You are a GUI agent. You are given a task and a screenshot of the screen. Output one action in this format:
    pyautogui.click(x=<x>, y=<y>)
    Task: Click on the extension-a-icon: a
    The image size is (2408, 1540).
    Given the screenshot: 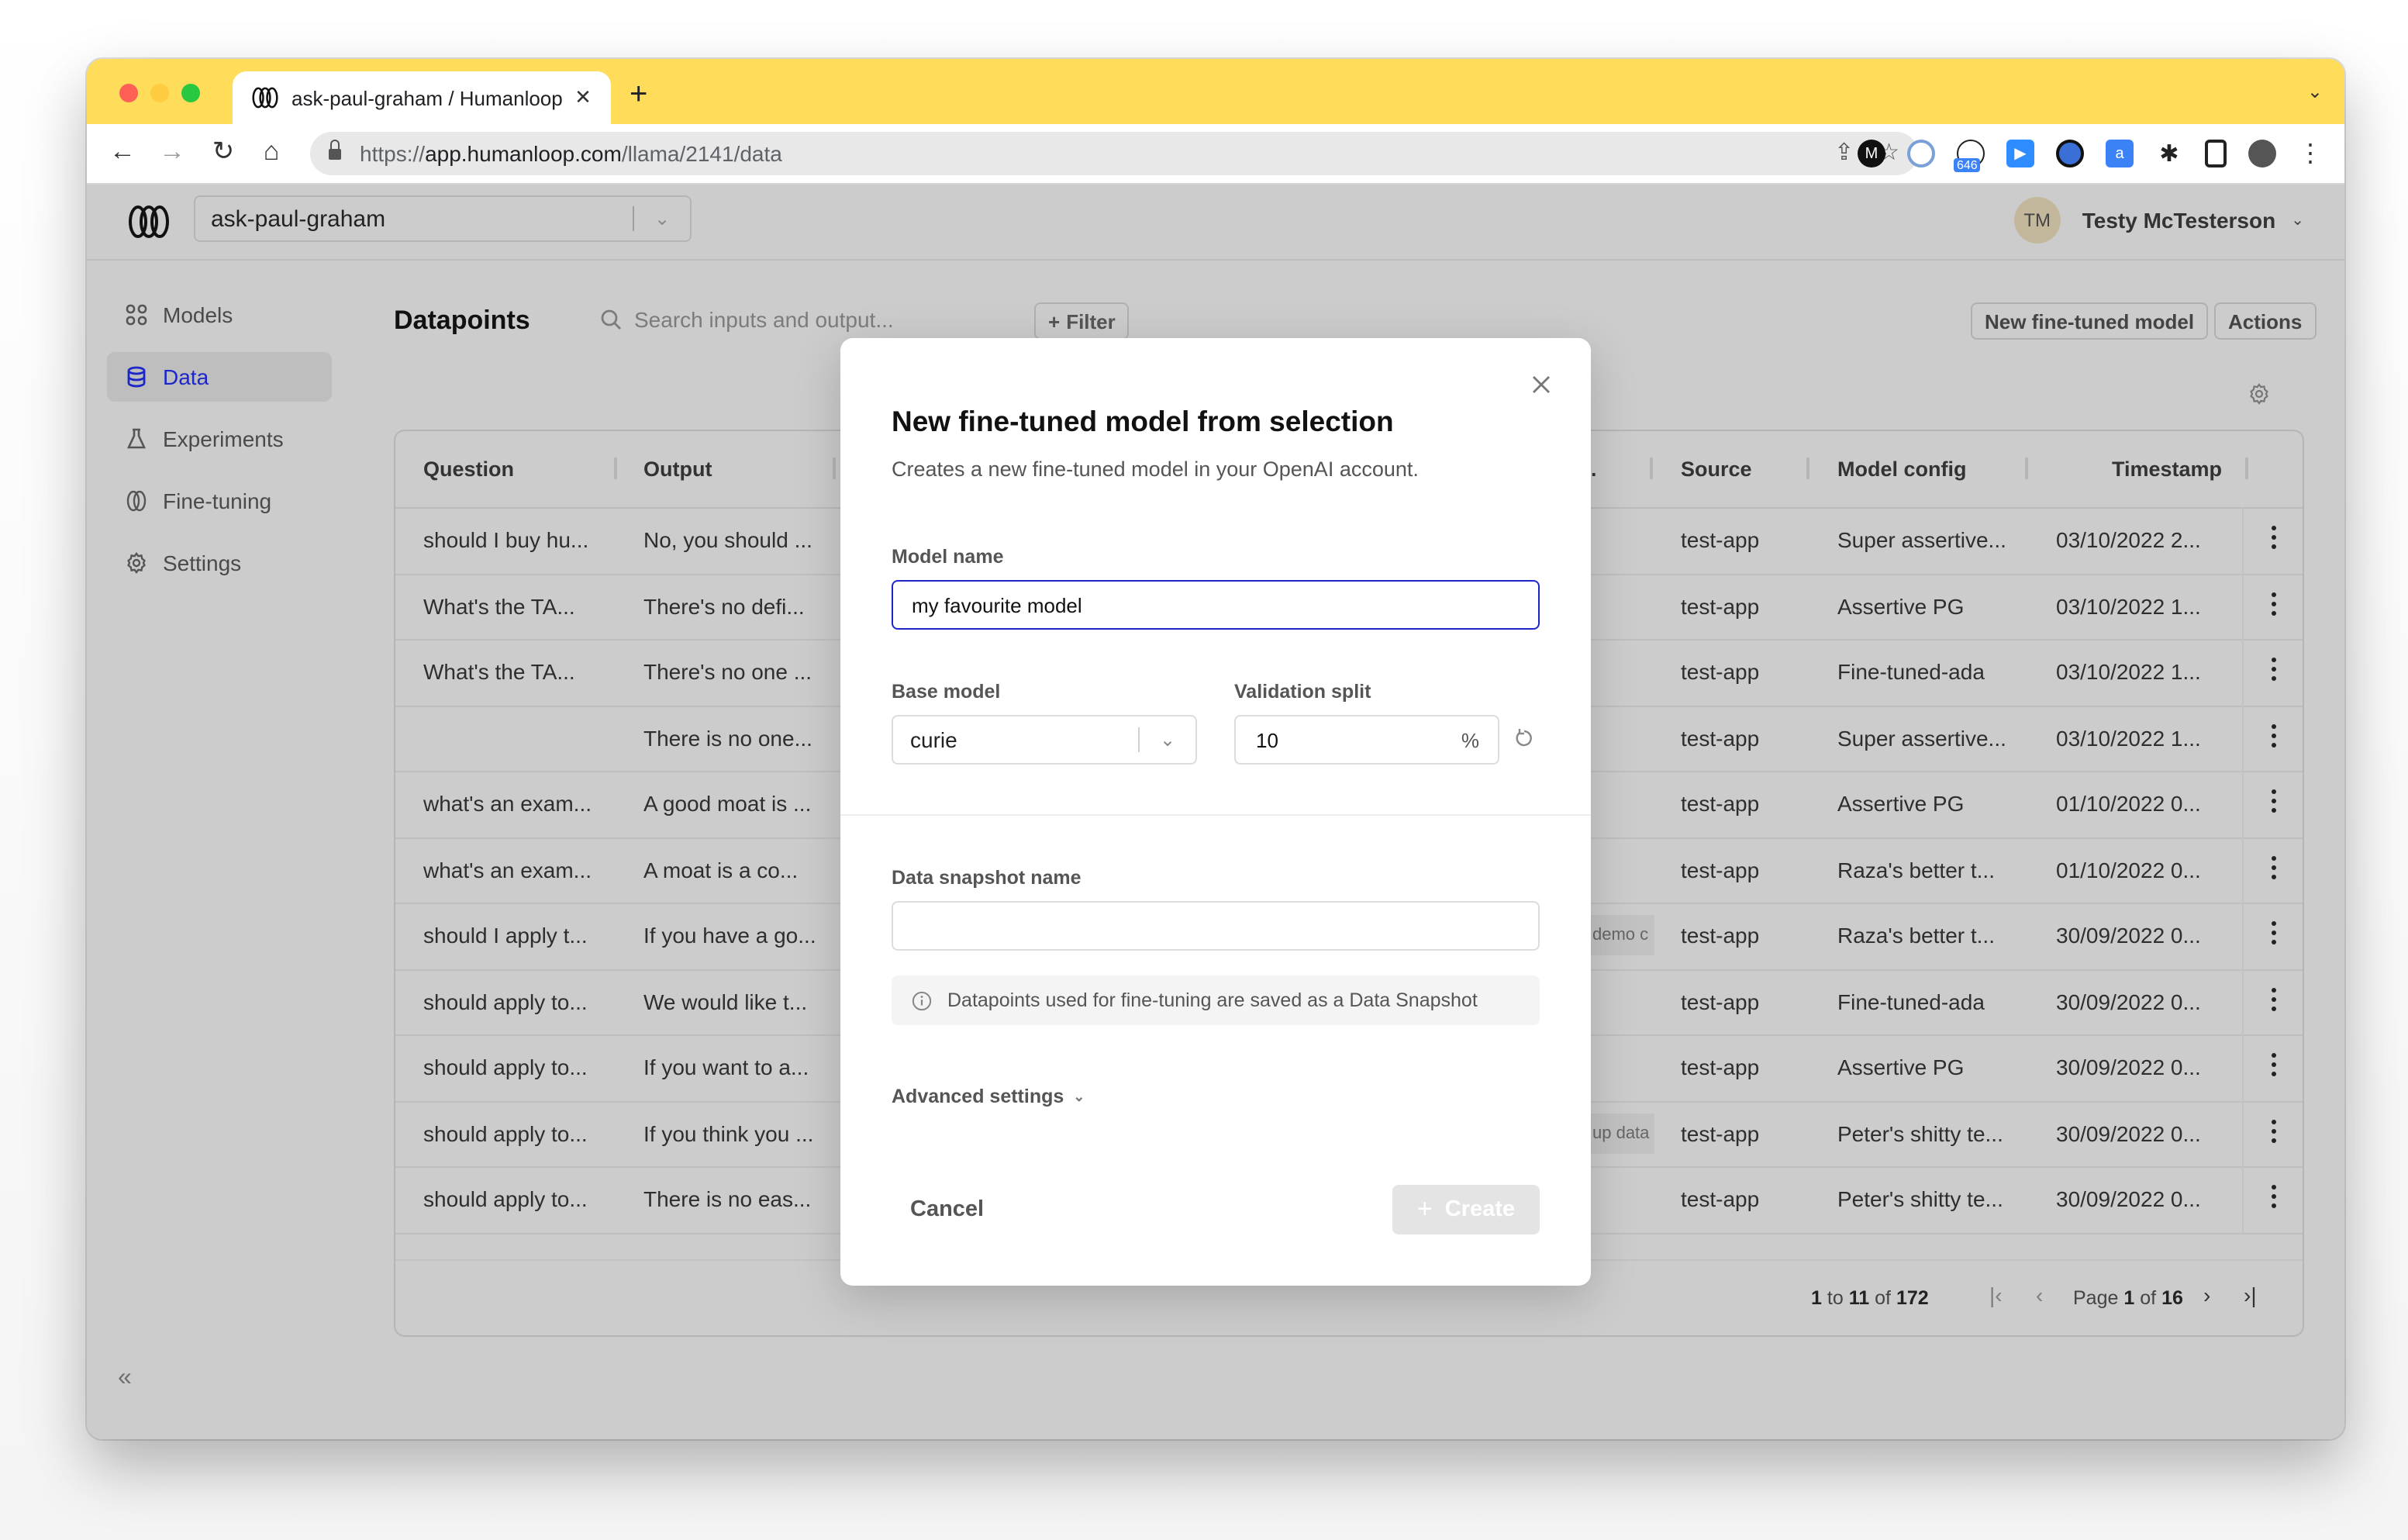 What is the action you would take?
    pyautogui.click(x=2120, y=153)
    